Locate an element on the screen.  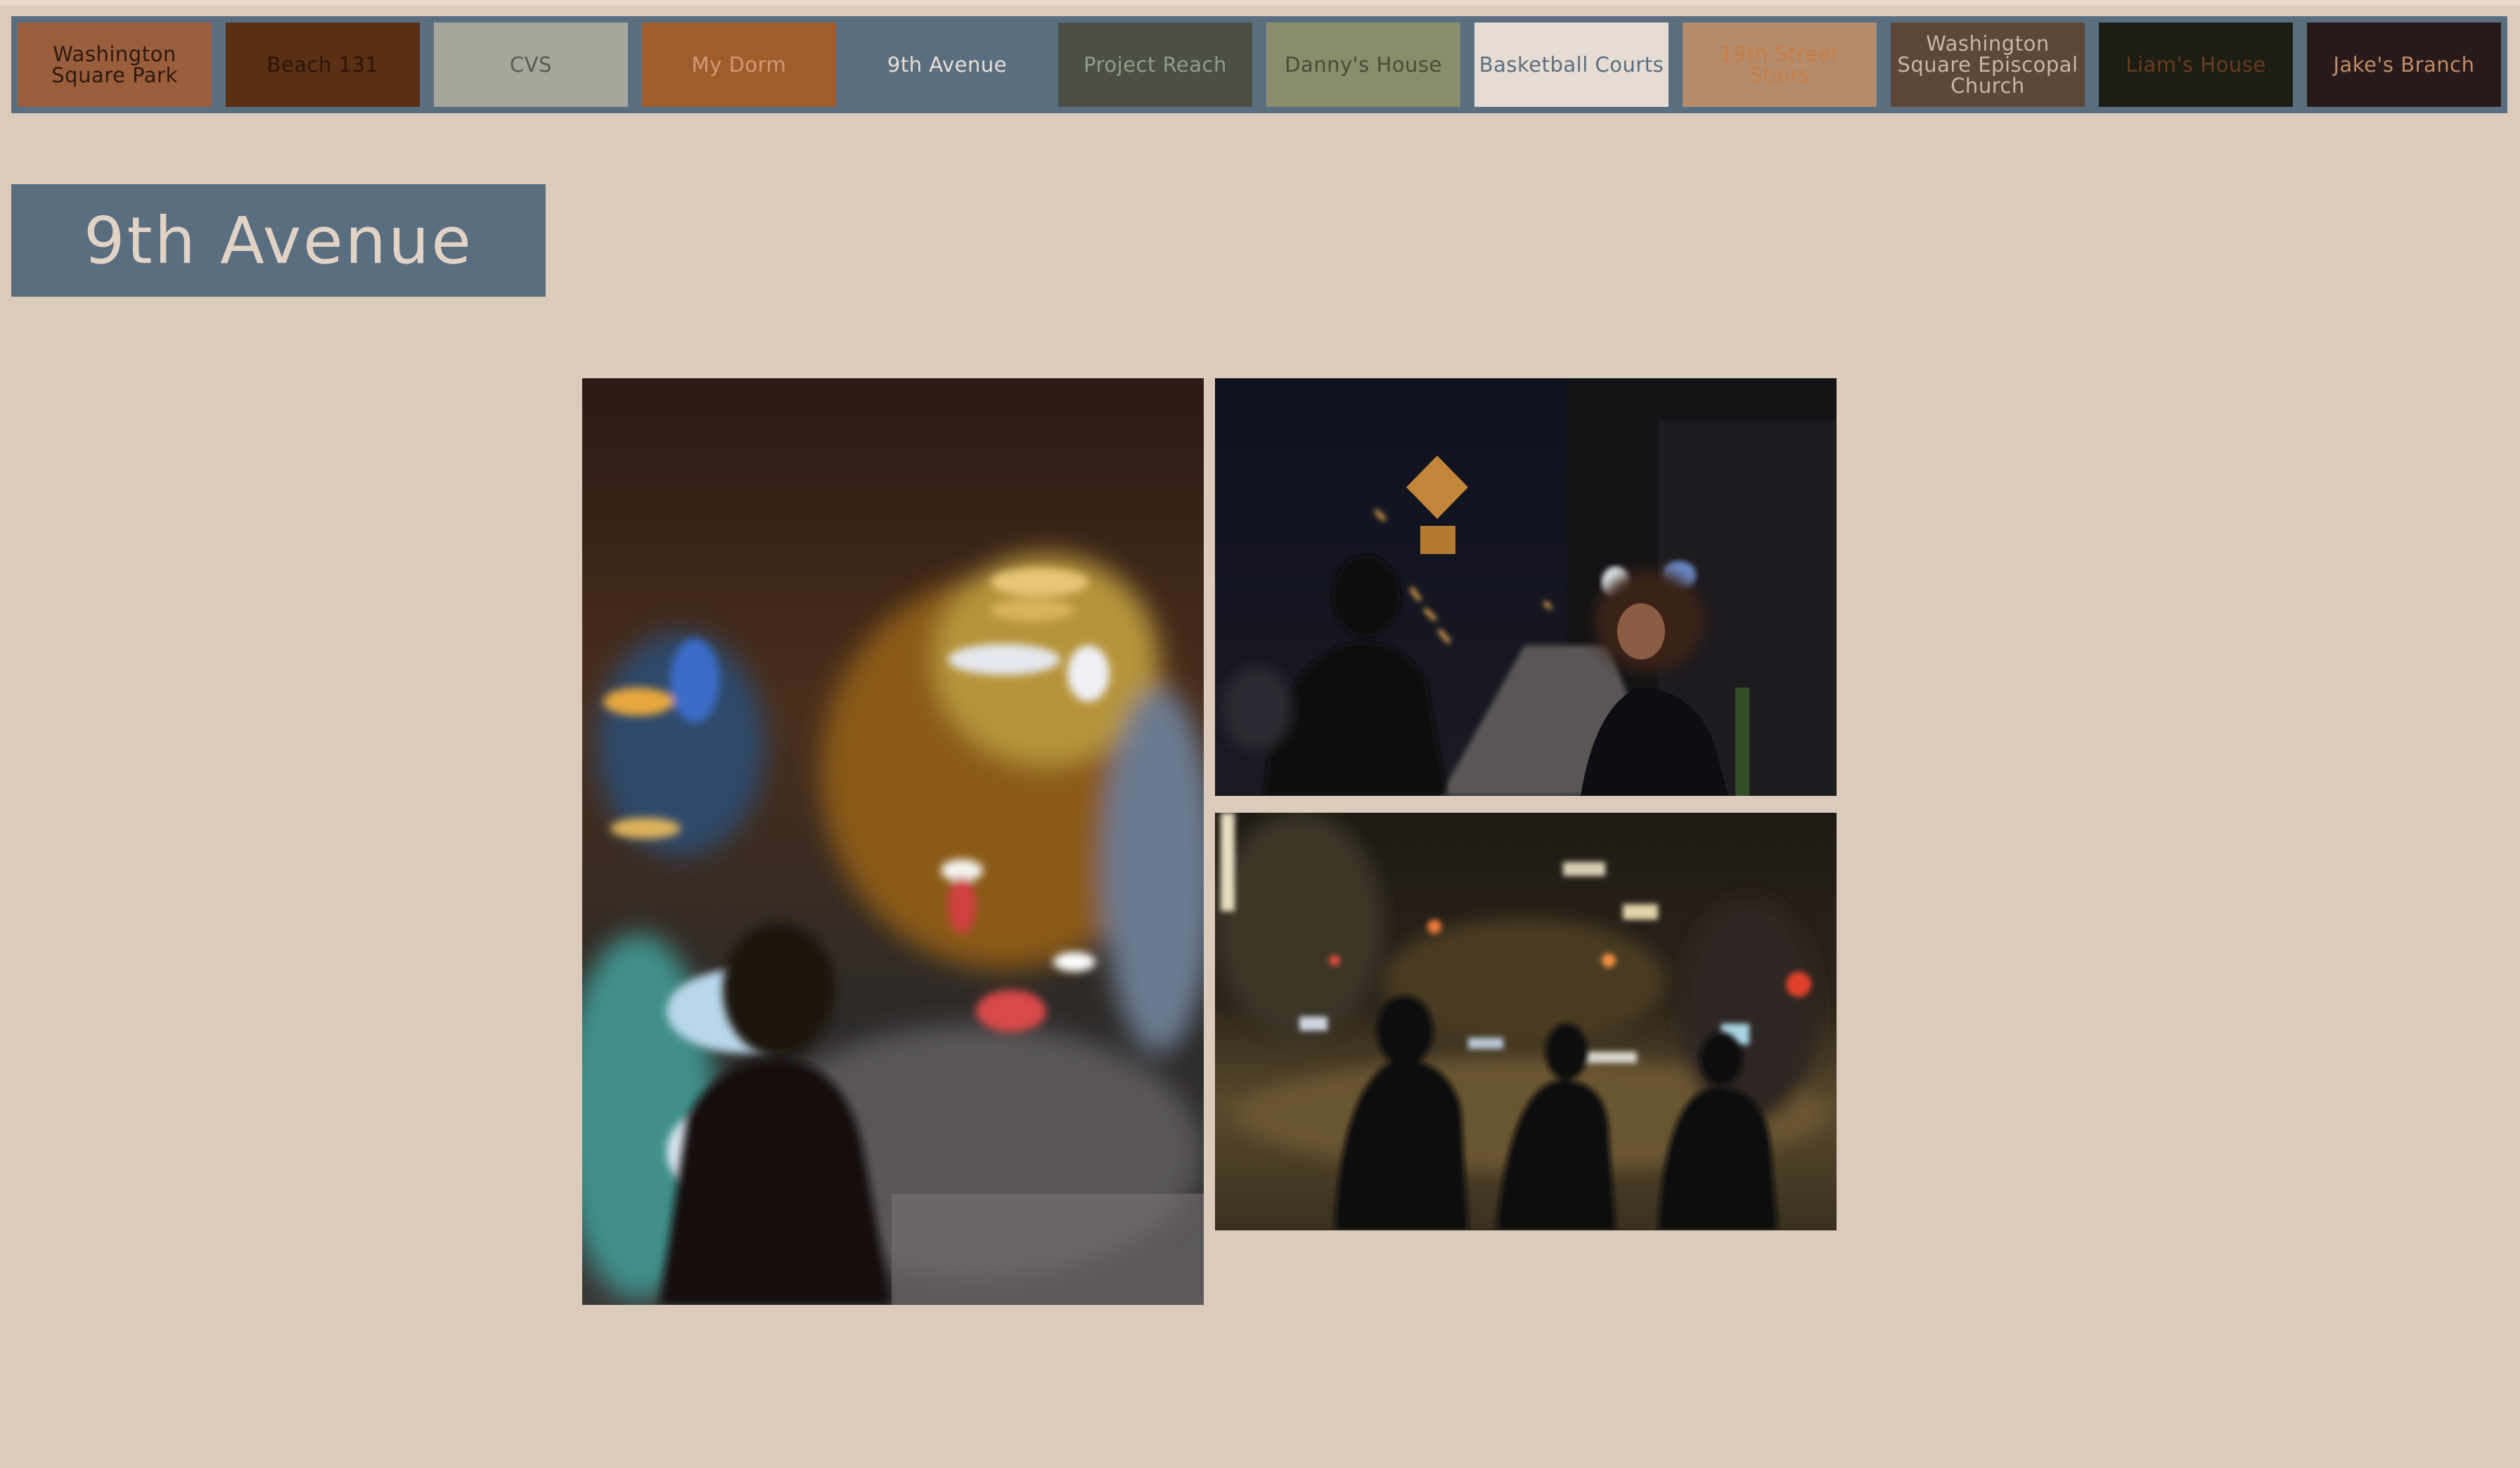
nav-item-dannys-house: Danny's House is located at coordinates (1363, 64).